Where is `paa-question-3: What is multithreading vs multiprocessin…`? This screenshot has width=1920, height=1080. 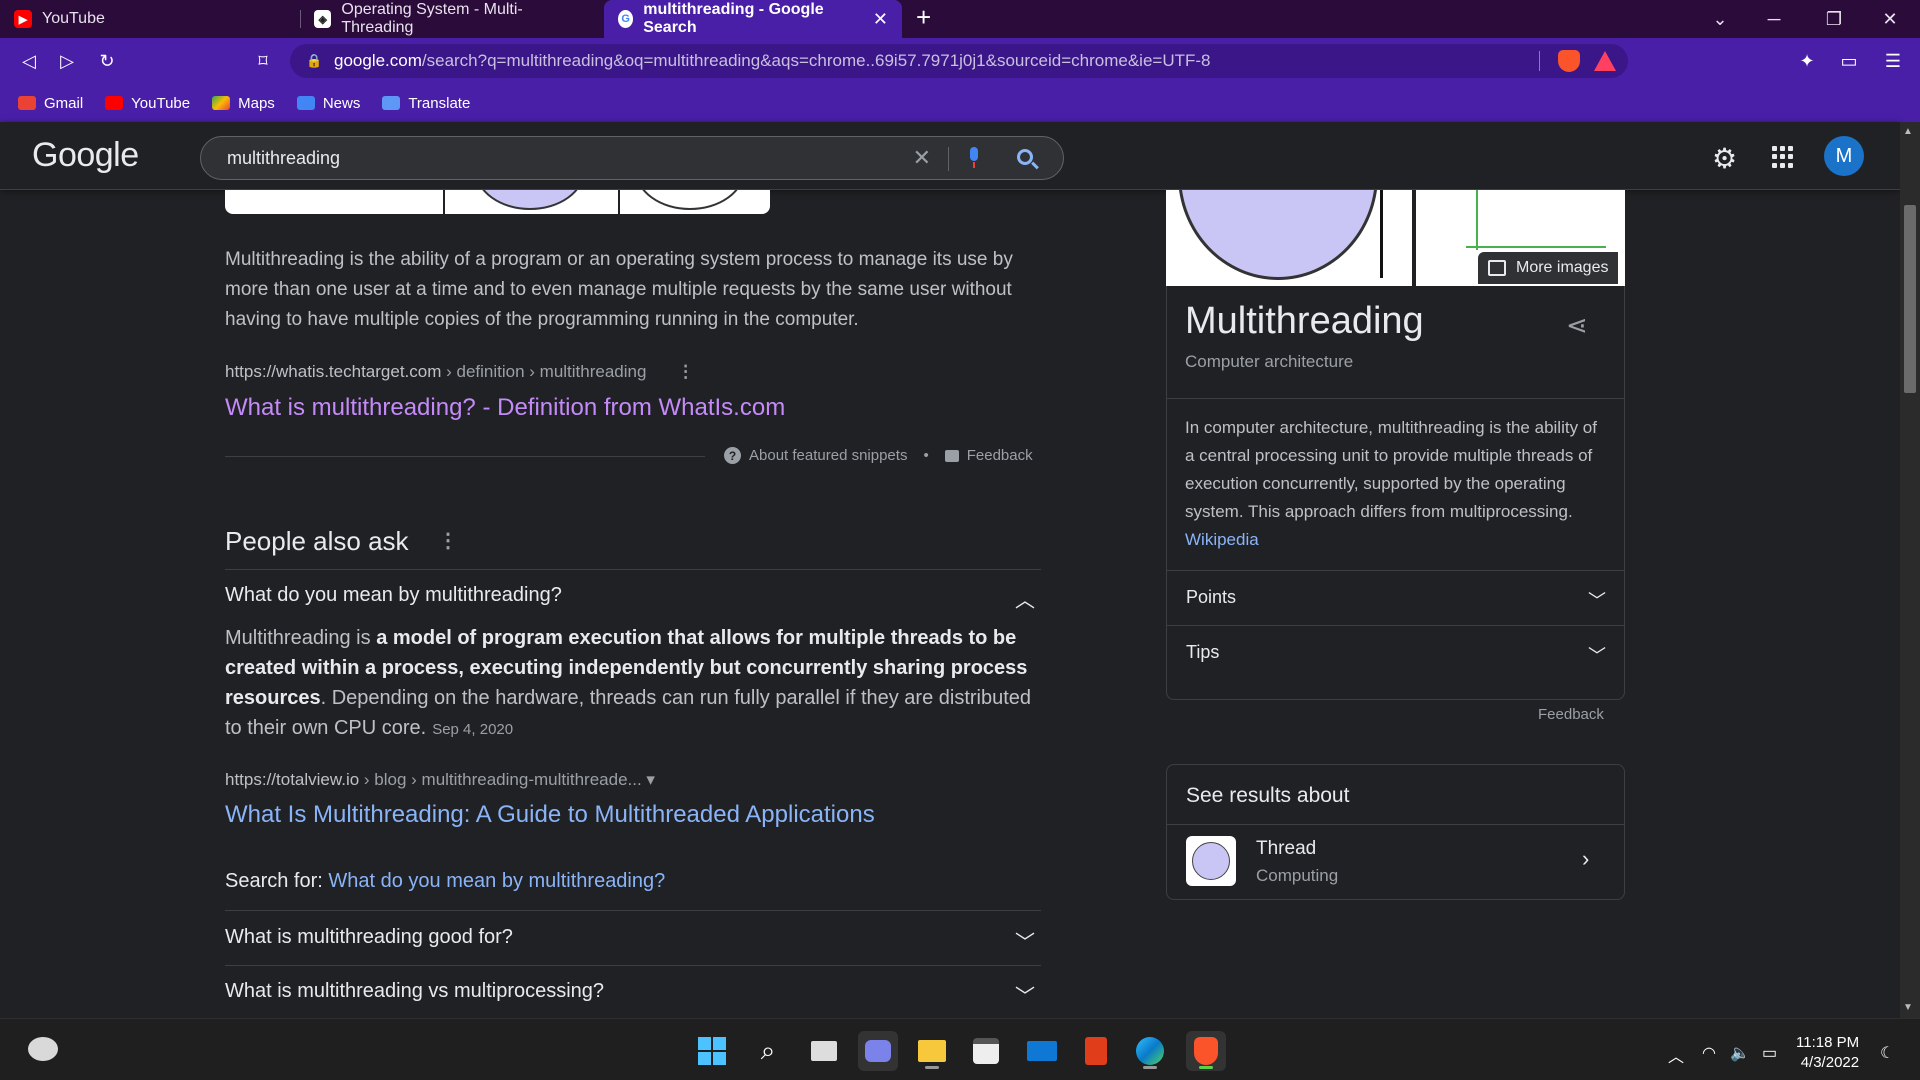 paa-question-3: What is multithreading vs multiprocessin… is located at coordinates (633, 994).